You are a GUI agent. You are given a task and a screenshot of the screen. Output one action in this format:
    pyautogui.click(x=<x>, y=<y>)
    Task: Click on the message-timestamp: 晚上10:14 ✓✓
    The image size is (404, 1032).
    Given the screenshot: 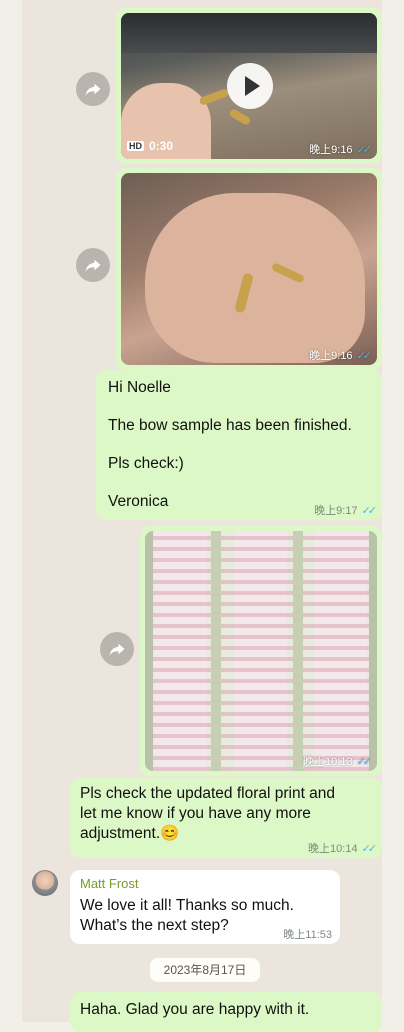 What is the action you would take?
    pyautogui.click(x=343, y=849)
    